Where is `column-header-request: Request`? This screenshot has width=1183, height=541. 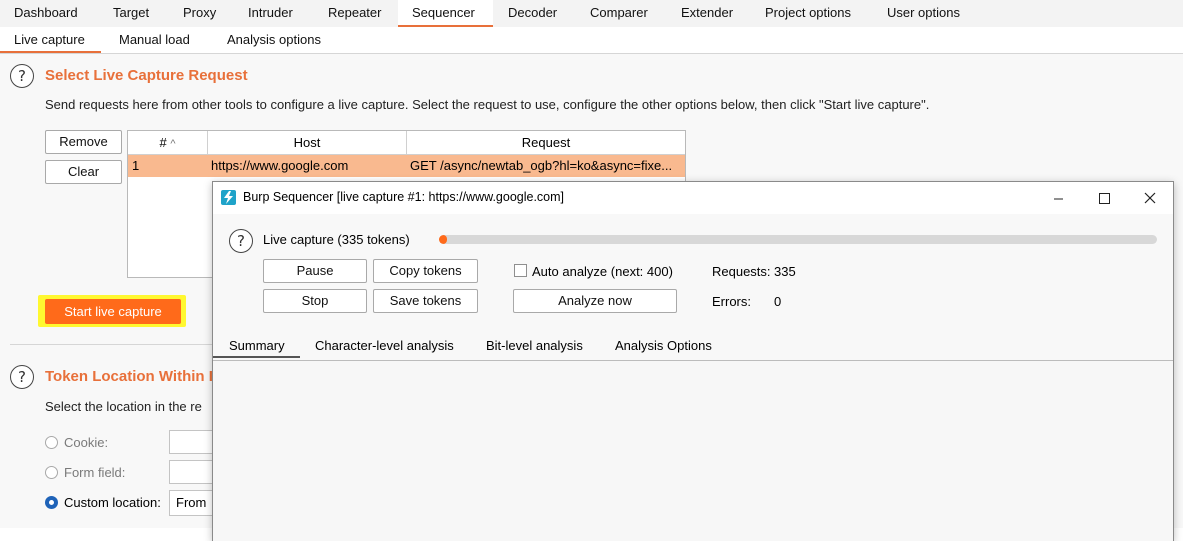
column-header-request: Request is located at coordinates (546, 143).